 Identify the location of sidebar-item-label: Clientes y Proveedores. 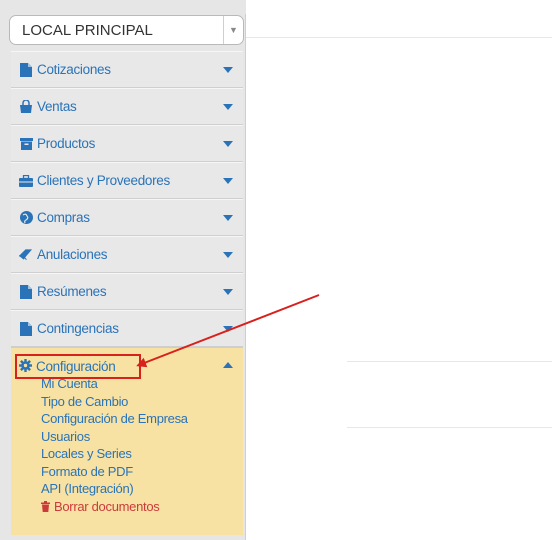
(103, 180).